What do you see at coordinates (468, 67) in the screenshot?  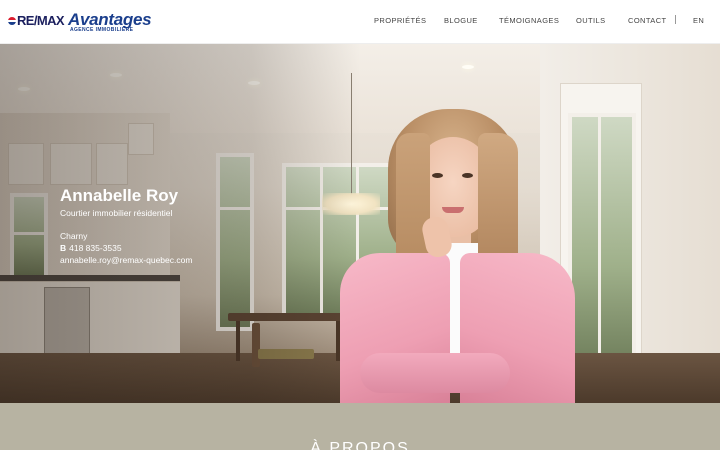 I see `ceiling-light` at bounding box center [468, 67].